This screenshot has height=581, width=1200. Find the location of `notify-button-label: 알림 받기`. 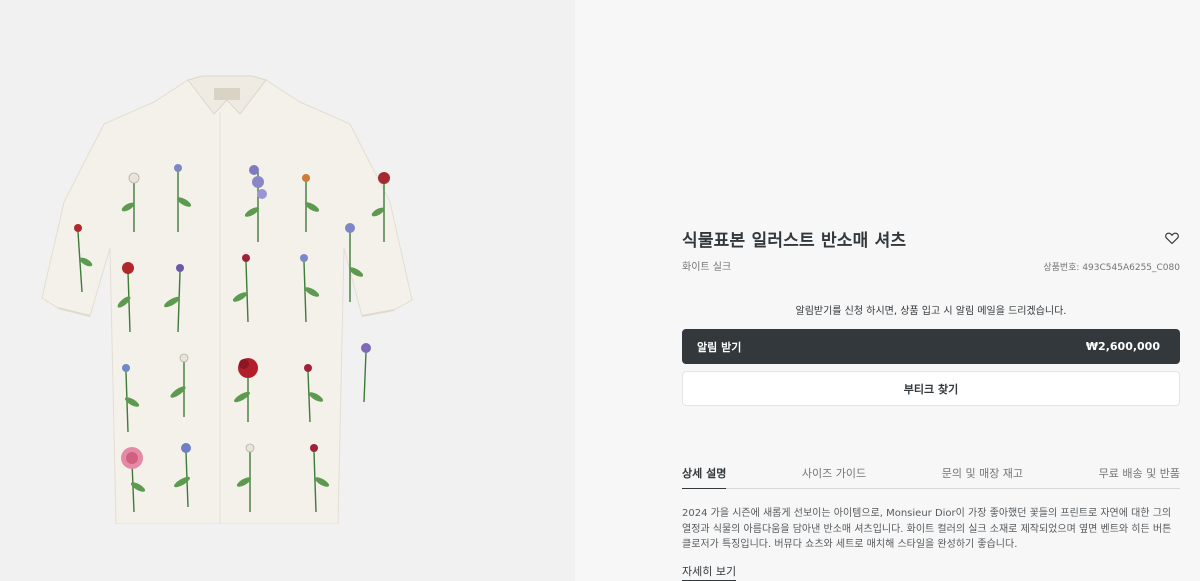

notify-button-label: 알림 받기 is located at coordinates (719, 347).